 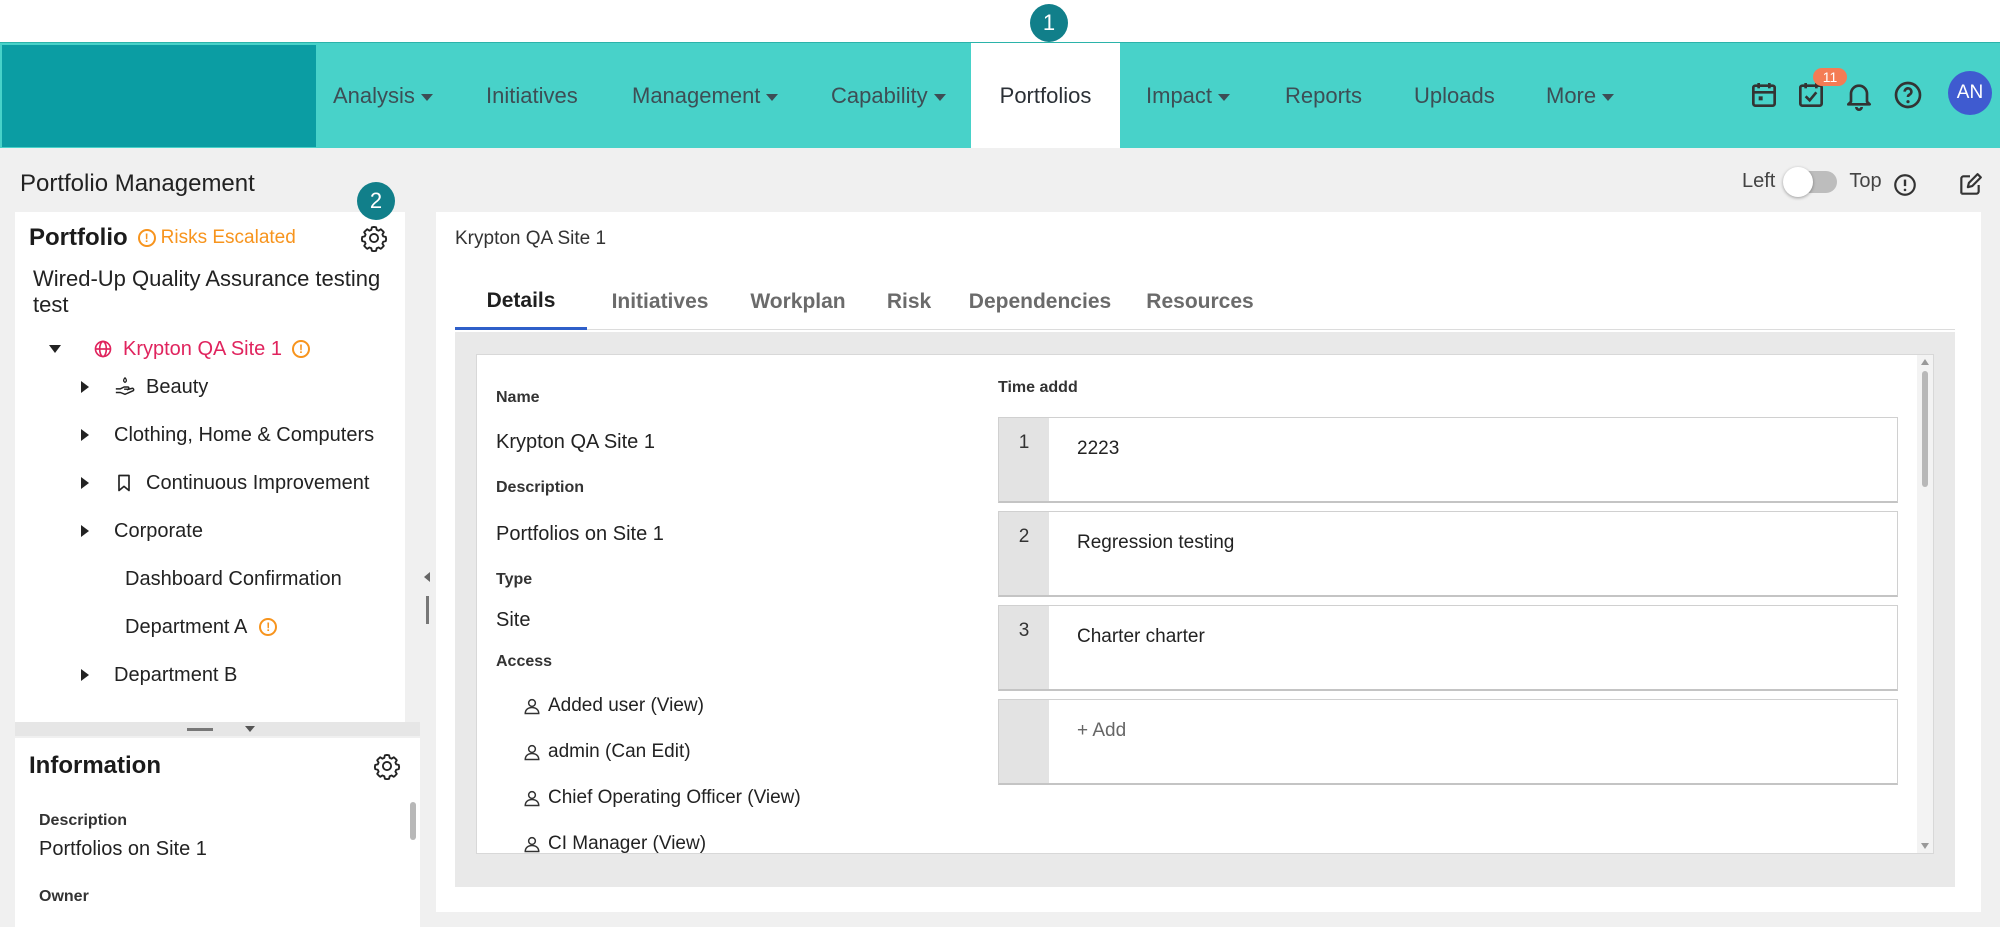 I want to click on nav-impact: Impact, so click(x=1188, y=96).